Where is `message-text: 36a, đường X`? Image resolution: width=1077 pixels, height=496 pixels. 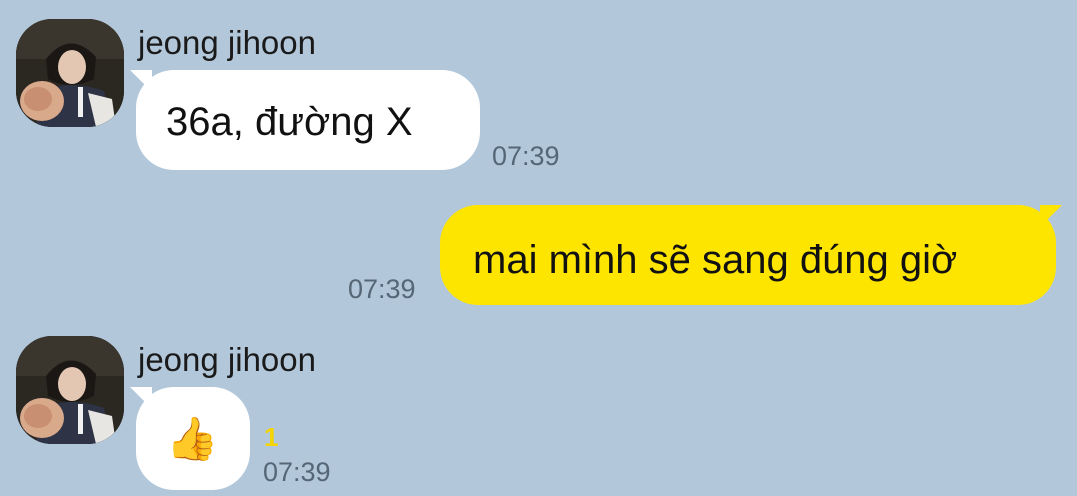 message-text: 36a, đường X is located at coordinates (289, 122).